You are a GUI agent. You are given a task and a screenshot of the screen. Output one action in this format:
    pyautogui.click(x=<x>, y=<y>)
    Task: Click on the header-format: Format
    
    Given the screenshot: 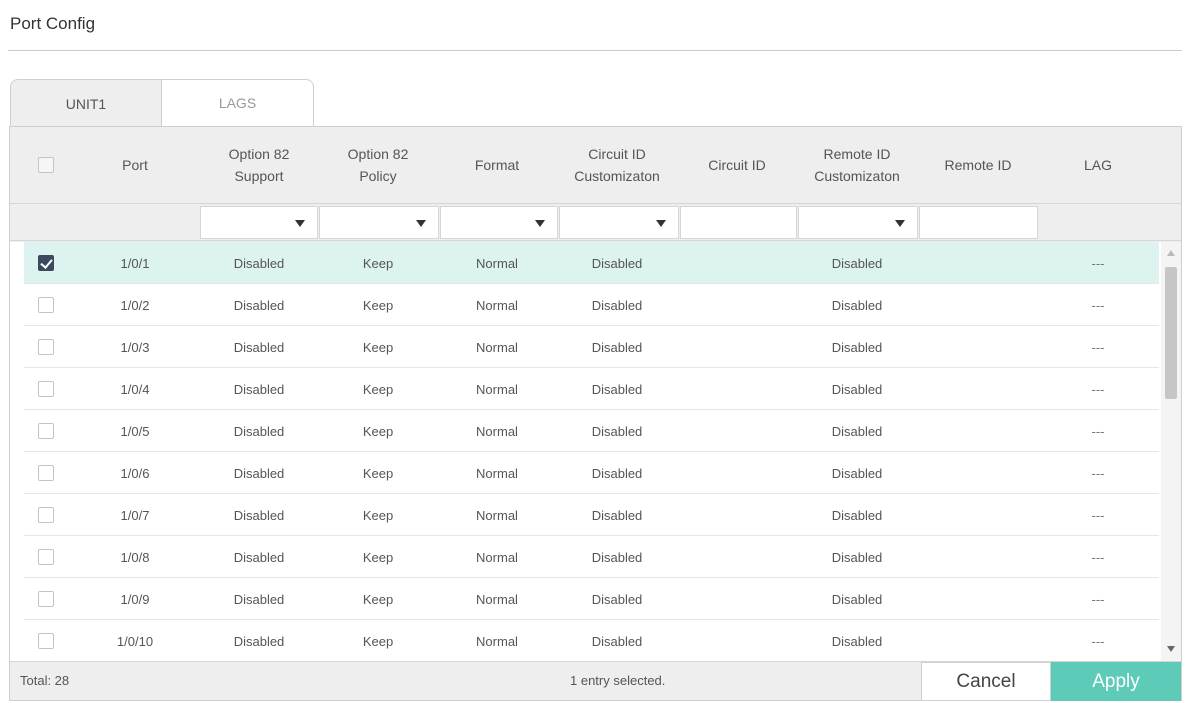 What is the action you would take?
    pyautogui.click(x=497, y=165)
    